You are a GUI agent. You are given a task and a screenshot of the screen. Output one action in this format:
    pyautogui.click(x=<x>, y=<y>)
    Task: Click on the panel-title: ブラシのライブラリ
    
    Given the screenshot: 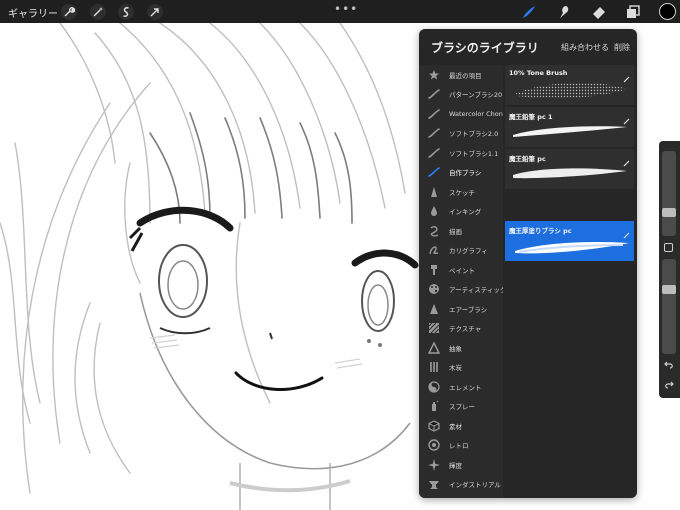 What is the action you would take?
    pyautogui.click(x=485, y=48)
    